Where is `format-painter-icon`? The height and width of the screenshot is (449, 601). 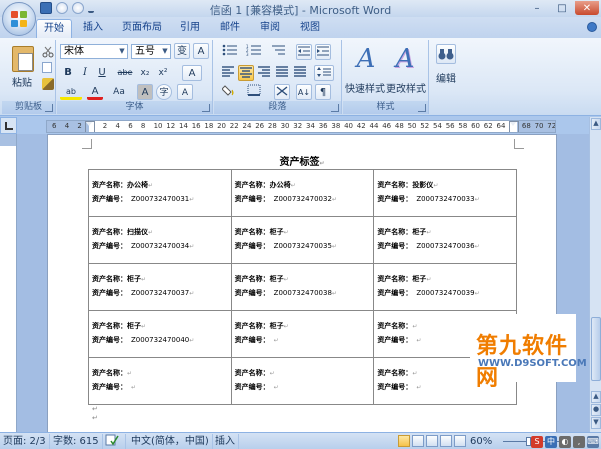 format-painter-icon is located at coordinates (48, 84).